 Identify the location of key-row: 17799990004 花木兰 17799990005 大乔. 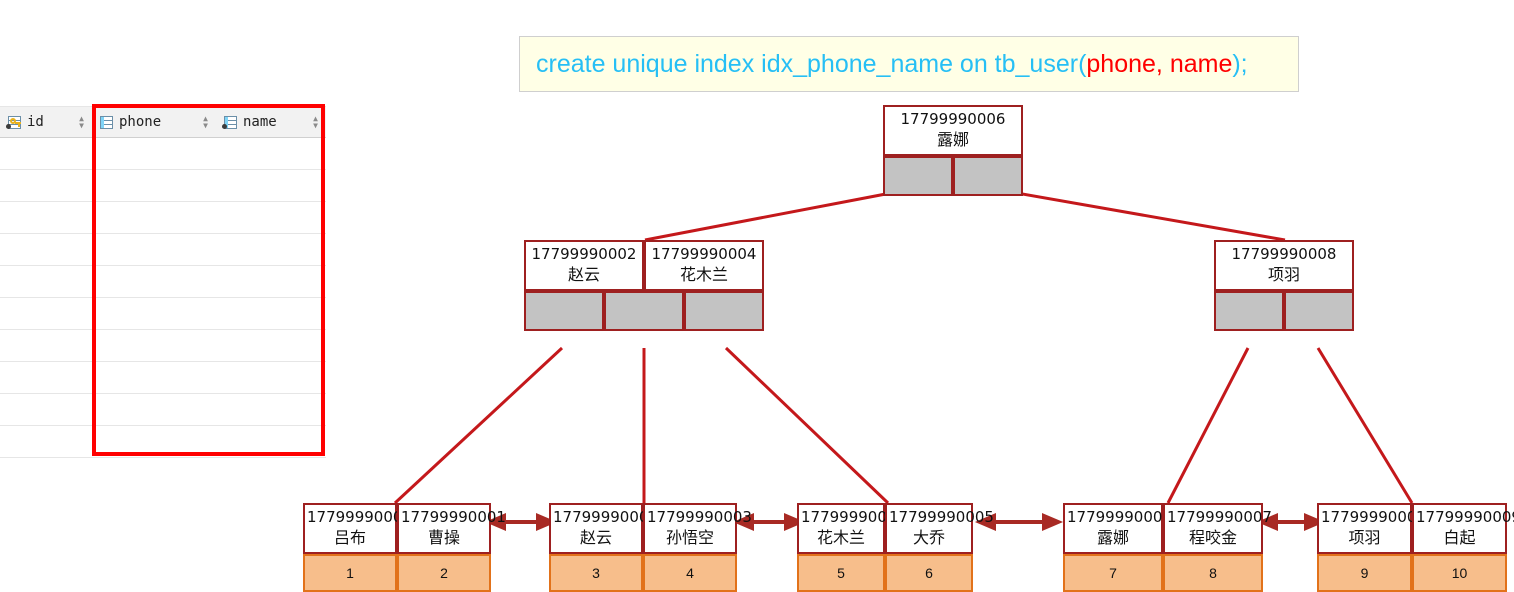
(895, 528).